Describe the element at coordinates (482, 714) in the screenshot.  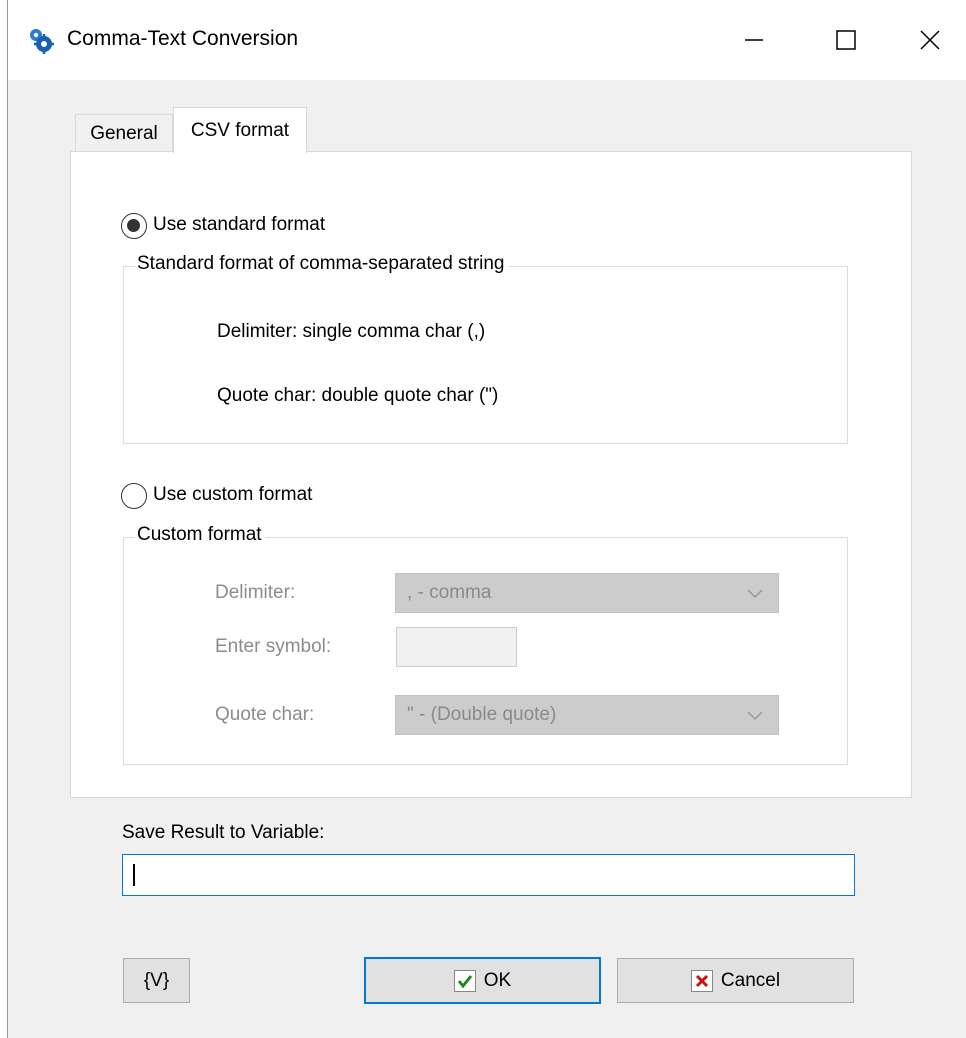
I see `quote-char-select-value: " - (Double quote)` at that location.